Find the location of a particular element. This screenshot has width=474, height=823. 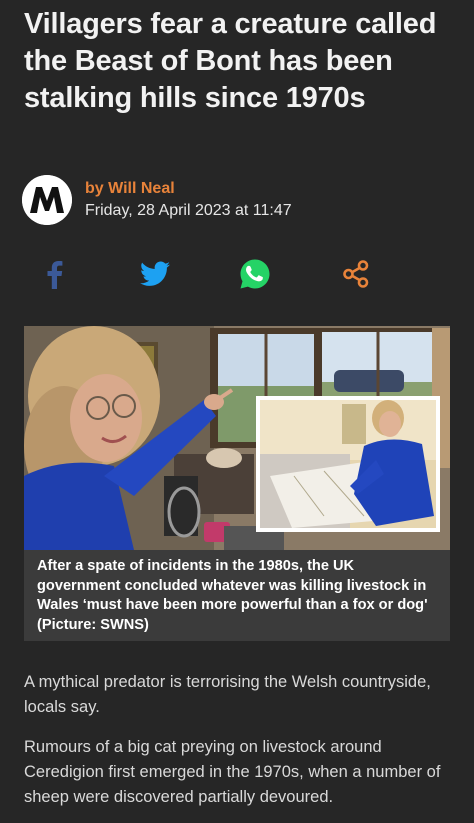

share-bar is located at coordinates (237, 274).